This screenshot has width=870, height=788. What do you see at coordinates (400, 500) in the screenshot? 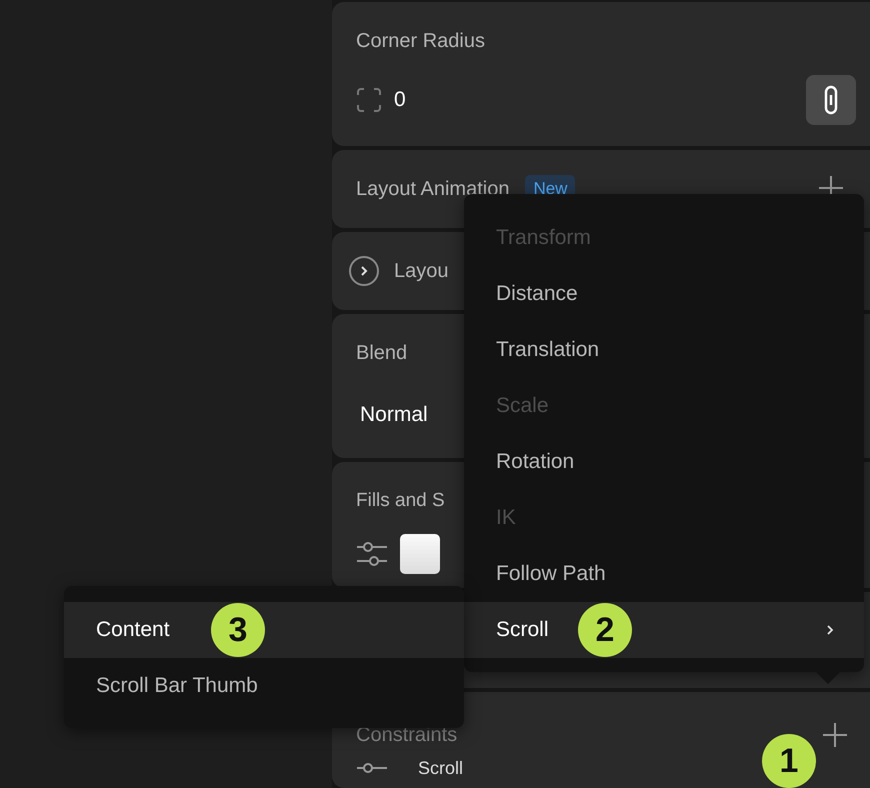
I see `section-title: Fills and S` at bounding box center [400, 500].